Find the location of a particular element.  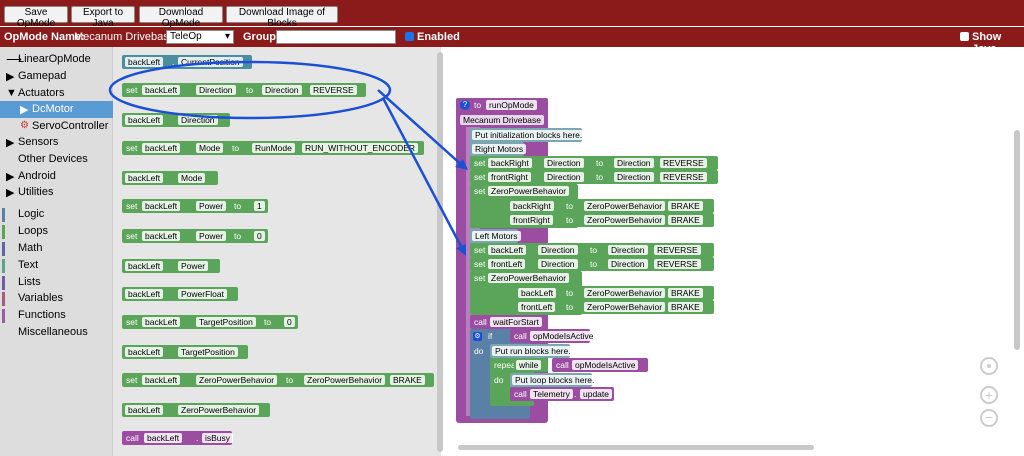

highlight-ellipse is located at coordinates (250, 90).